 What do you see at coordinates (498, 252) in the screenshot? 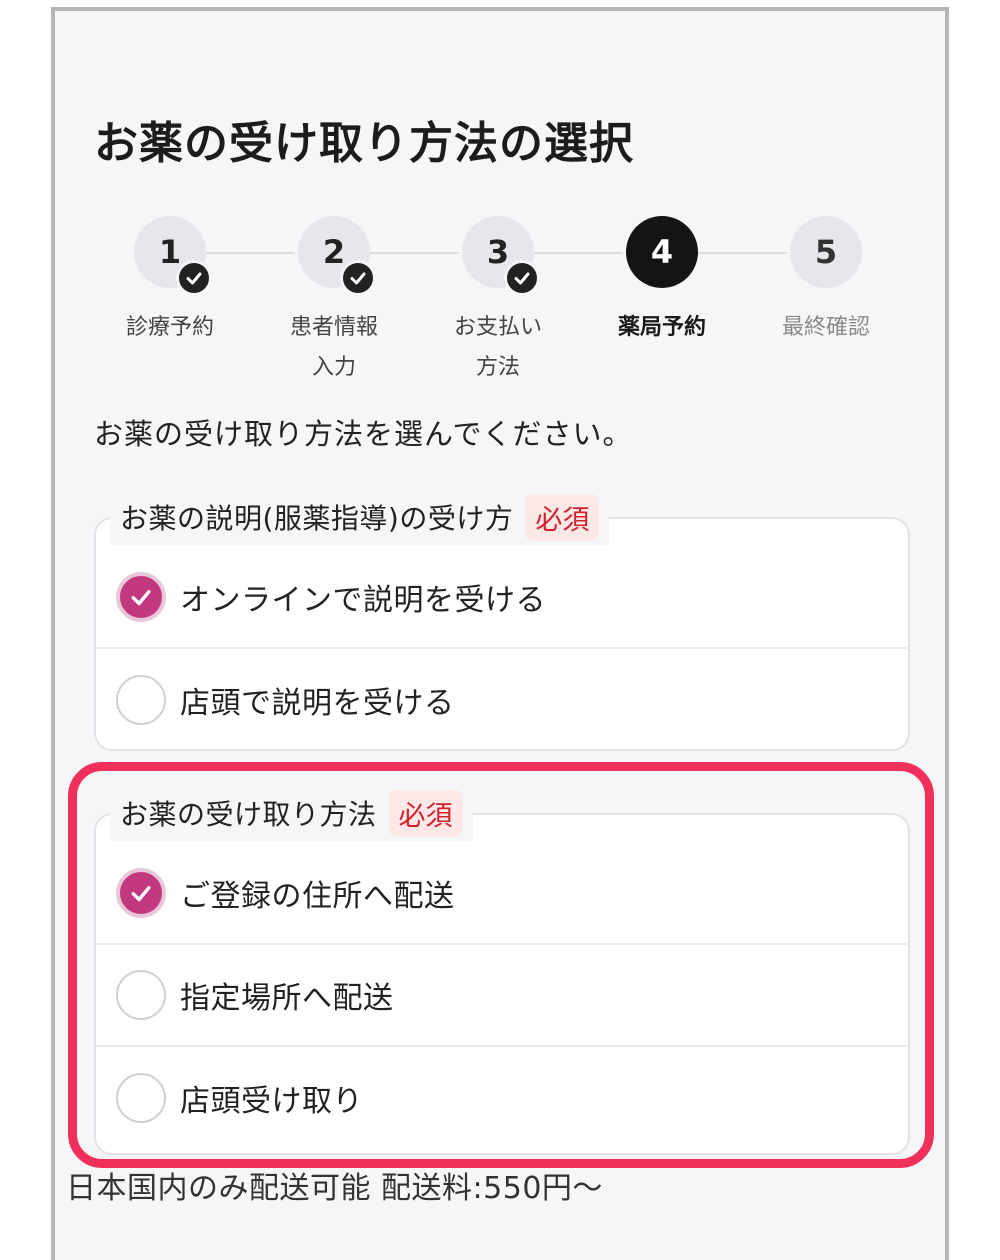
I see `step-number: 3` at bounding box center [498, 252].